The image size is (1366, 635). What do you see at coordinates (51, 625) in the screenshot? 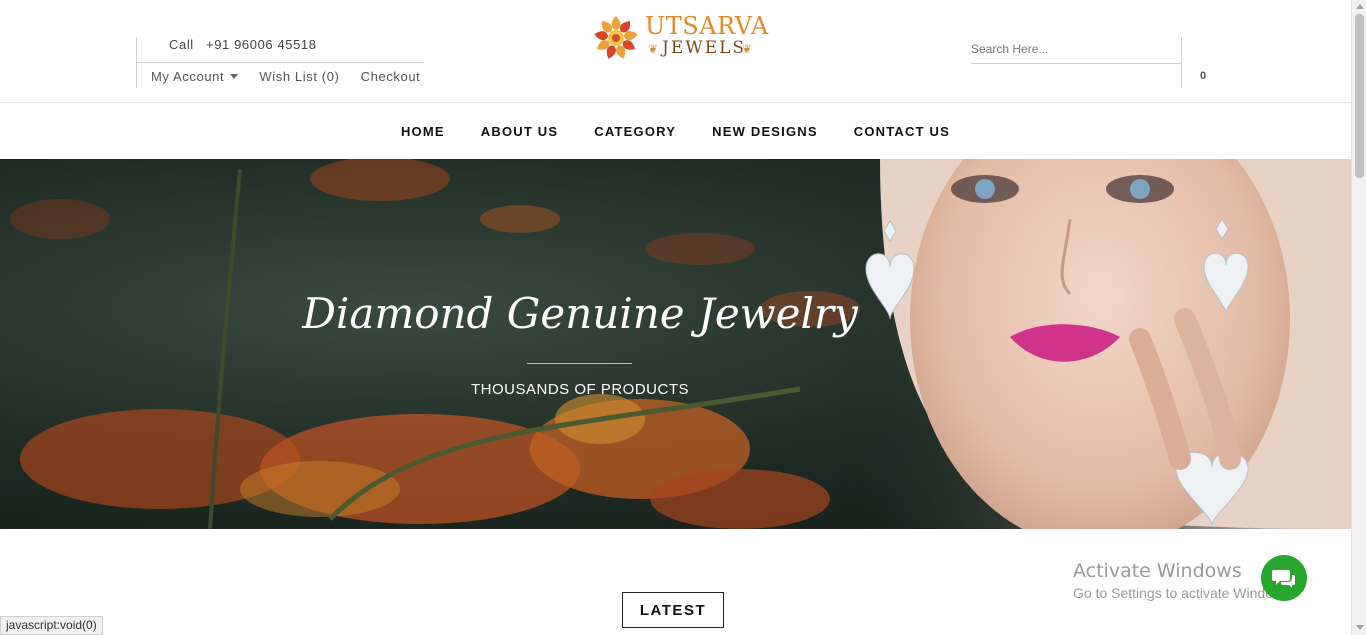
I see `browser-status-bar: javascript:void(0)` at bounding box center [51, 625].